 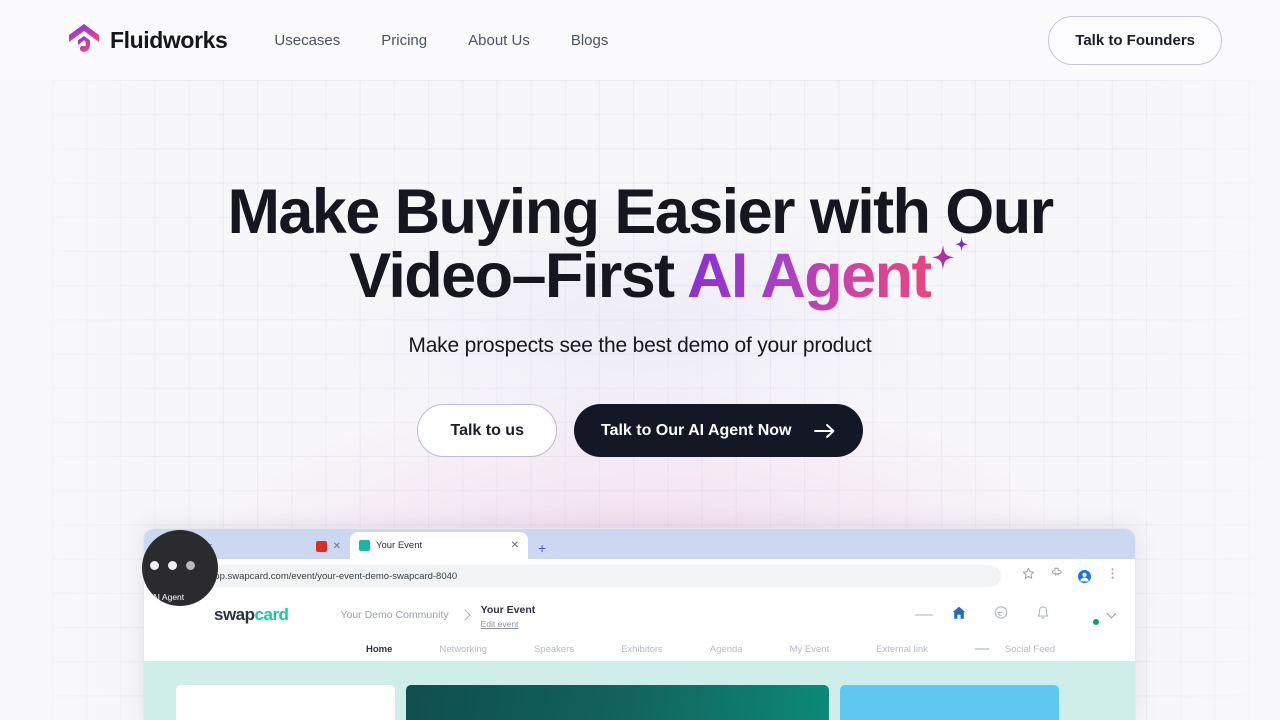 What do you see at coordinates (981, 649) in the screenshot?
I see `tab-divider` at bounding box center [981, 649].